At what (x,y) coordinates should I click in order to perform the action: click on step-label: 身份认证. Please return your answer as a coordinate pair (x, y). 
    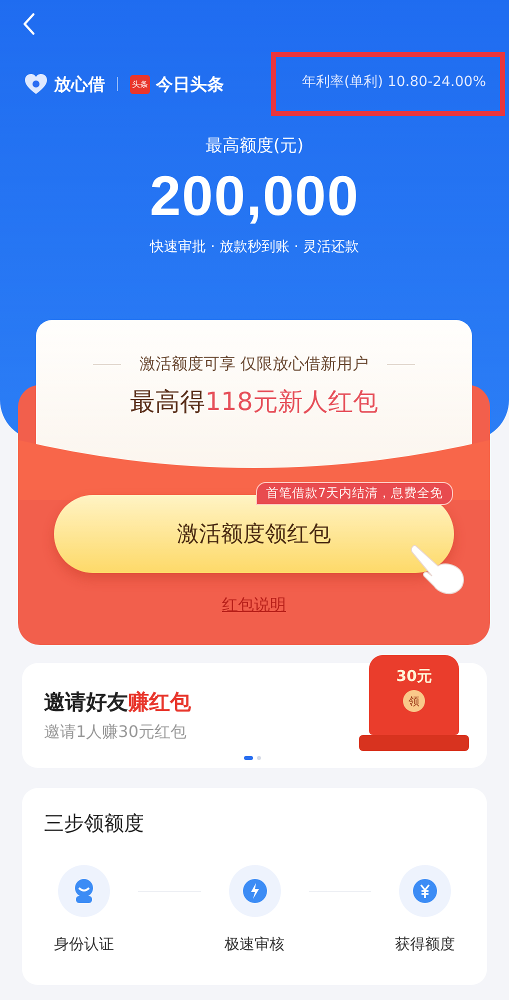
    Looking at the image, I should click on (84, 944).